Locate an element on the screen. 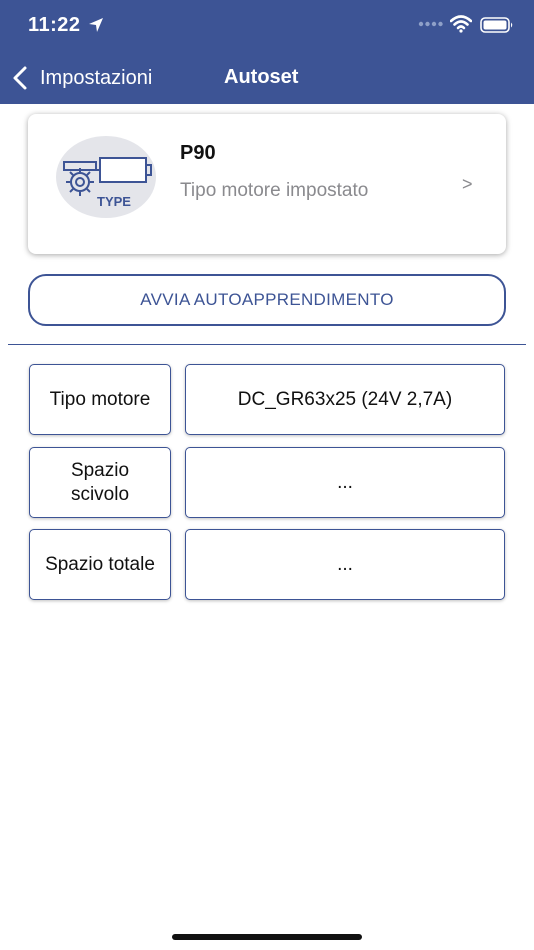  motor-type-icon: TYPE is located at coordinates (106, 177).